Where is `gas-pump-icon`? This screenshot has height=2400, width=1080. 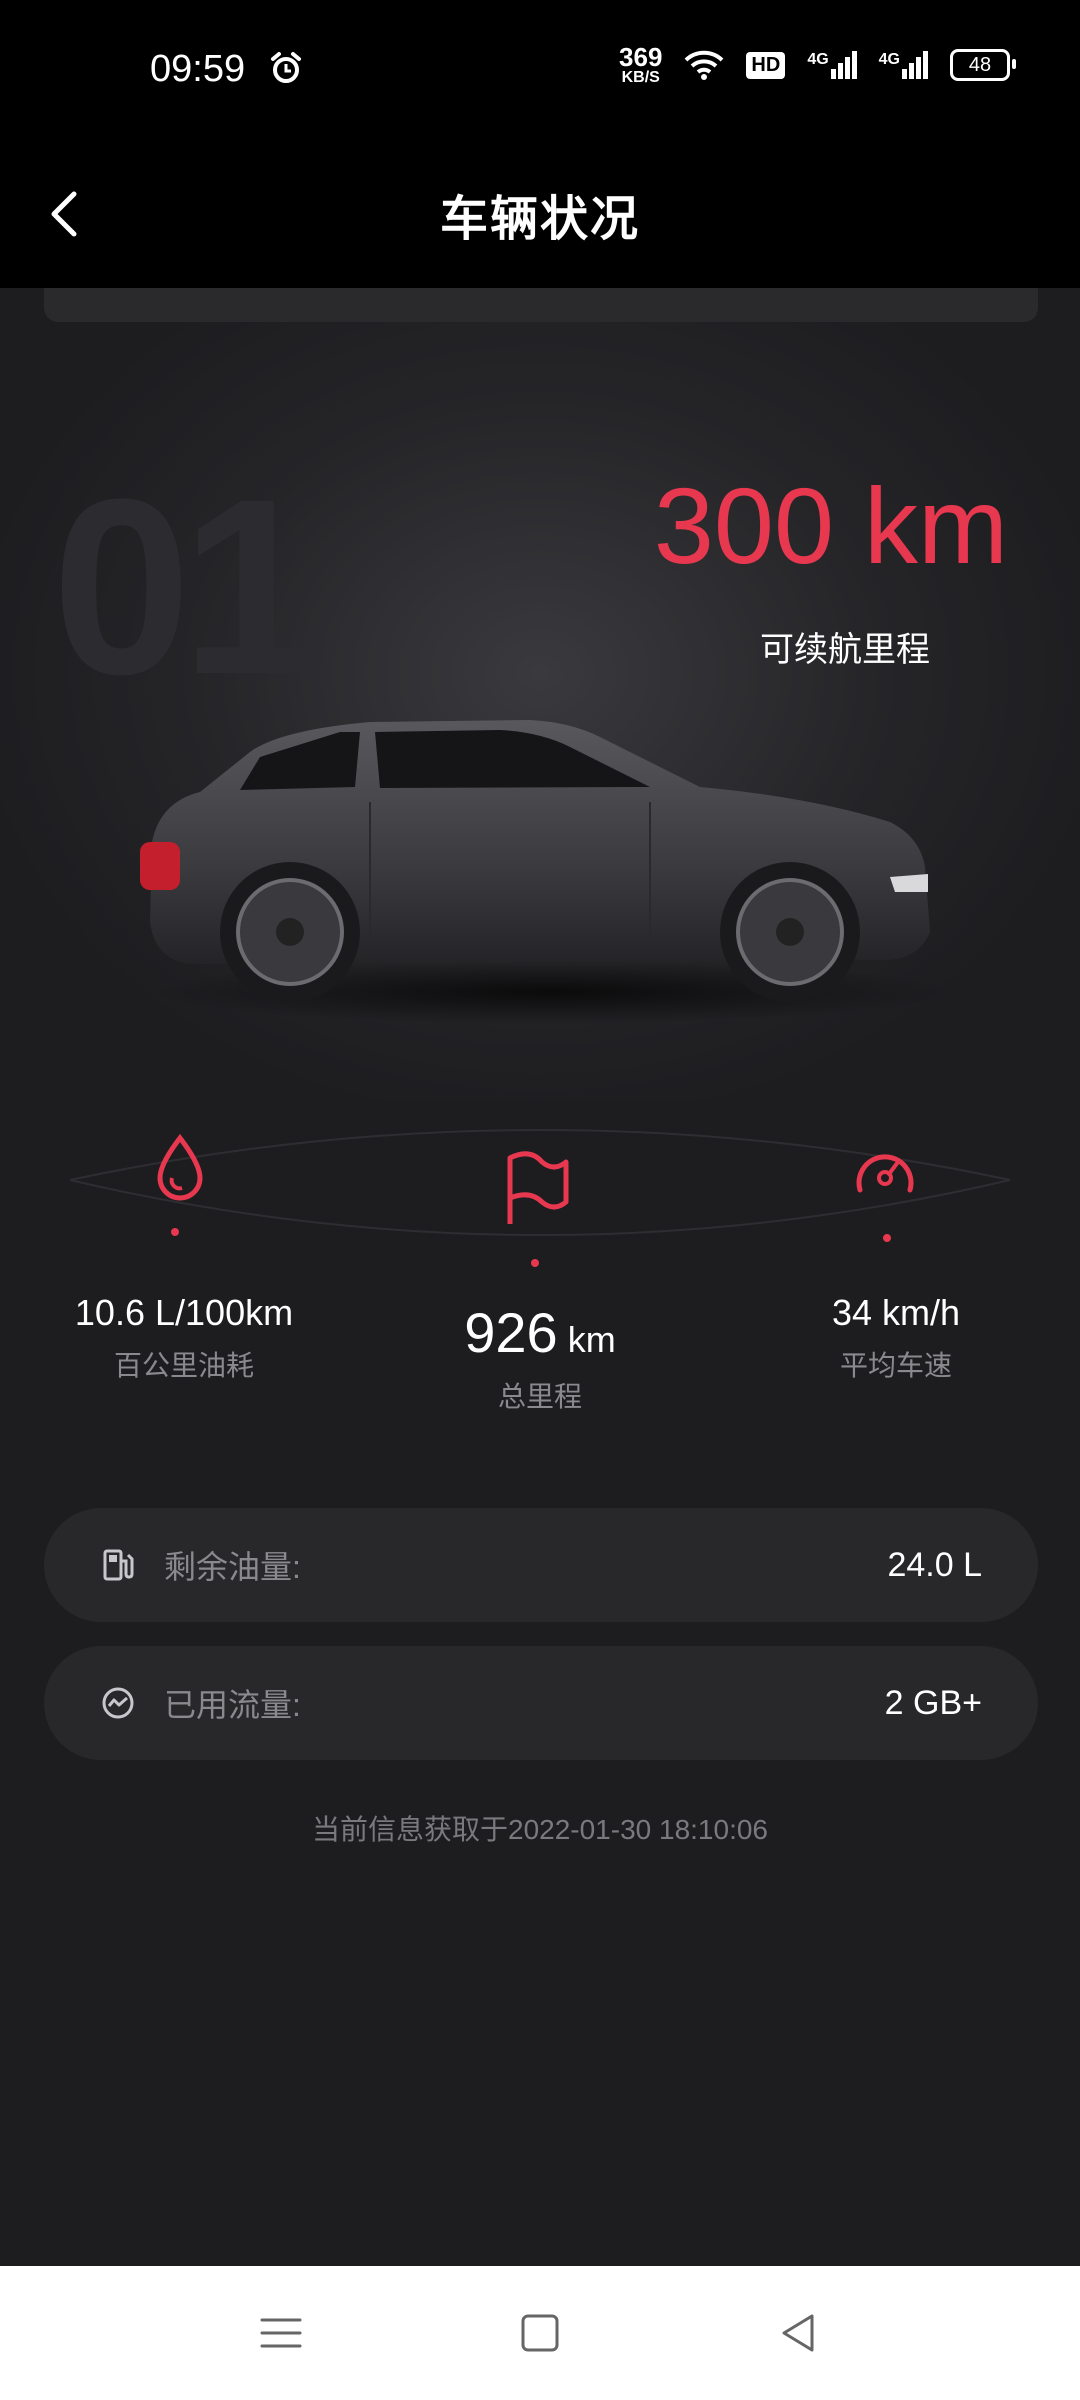
gas-pump-icon is located at coordinates (118, 1565).